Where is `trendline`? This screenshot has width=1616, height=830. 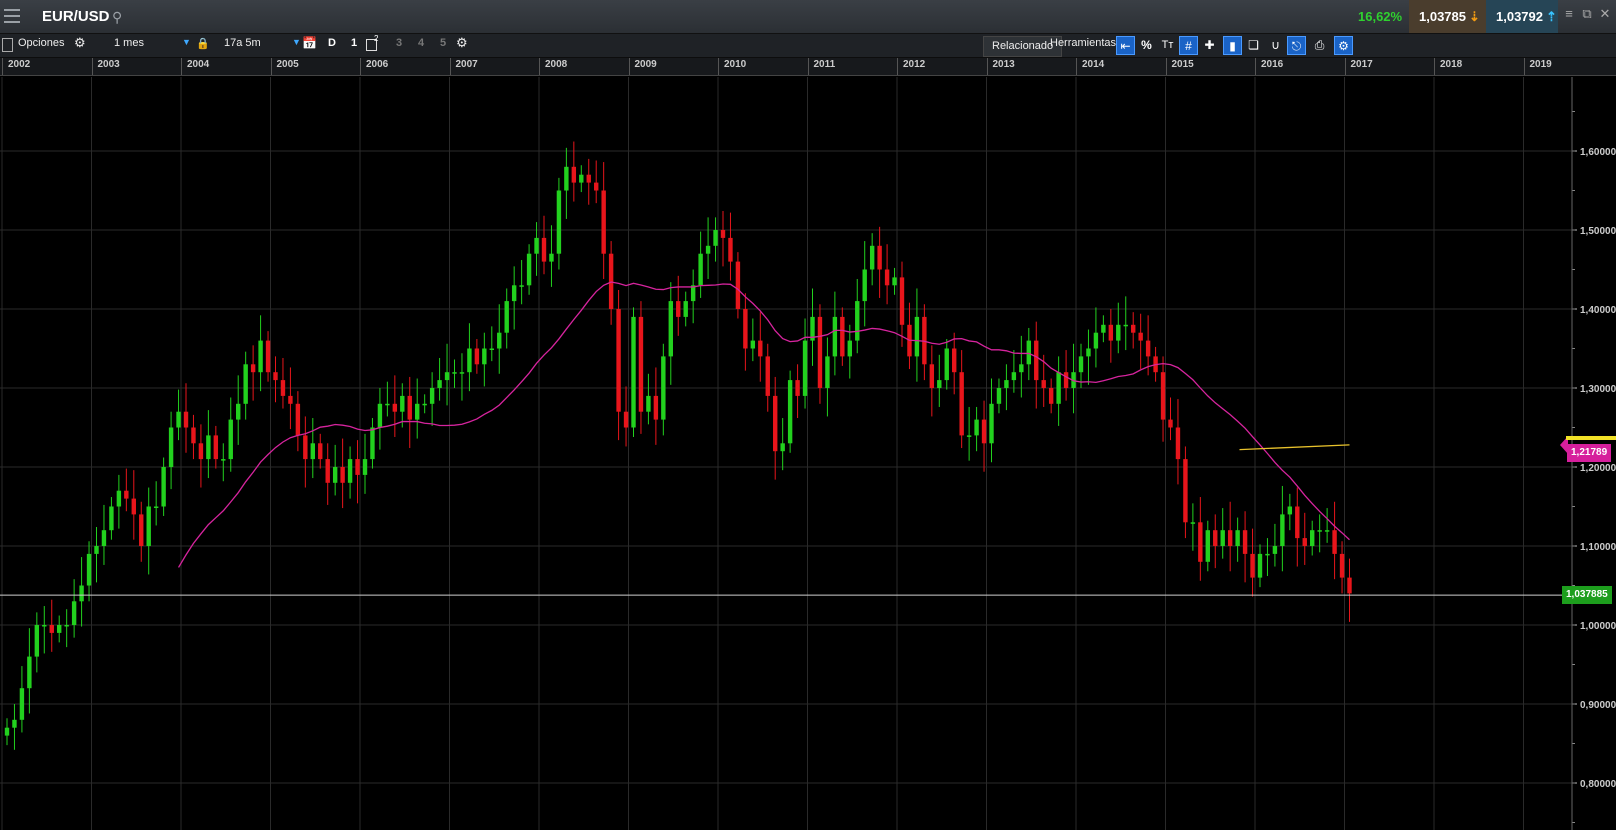
trendline is located at coordinates (1294, 447).